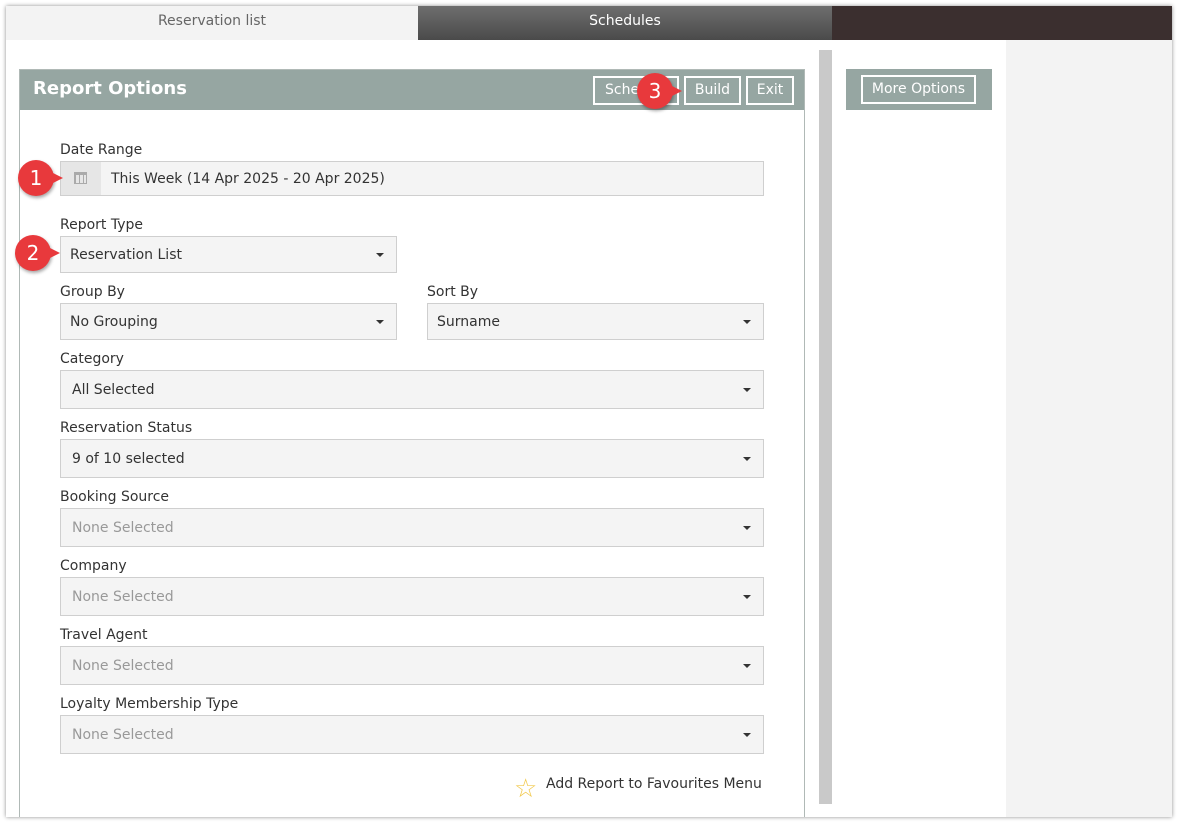 This screenshot has width=1179, height=823. Describe the element at coordinates (128, 458) in the screenshot. I see `reservation-status-value: 9 of 10 selected` at that location.